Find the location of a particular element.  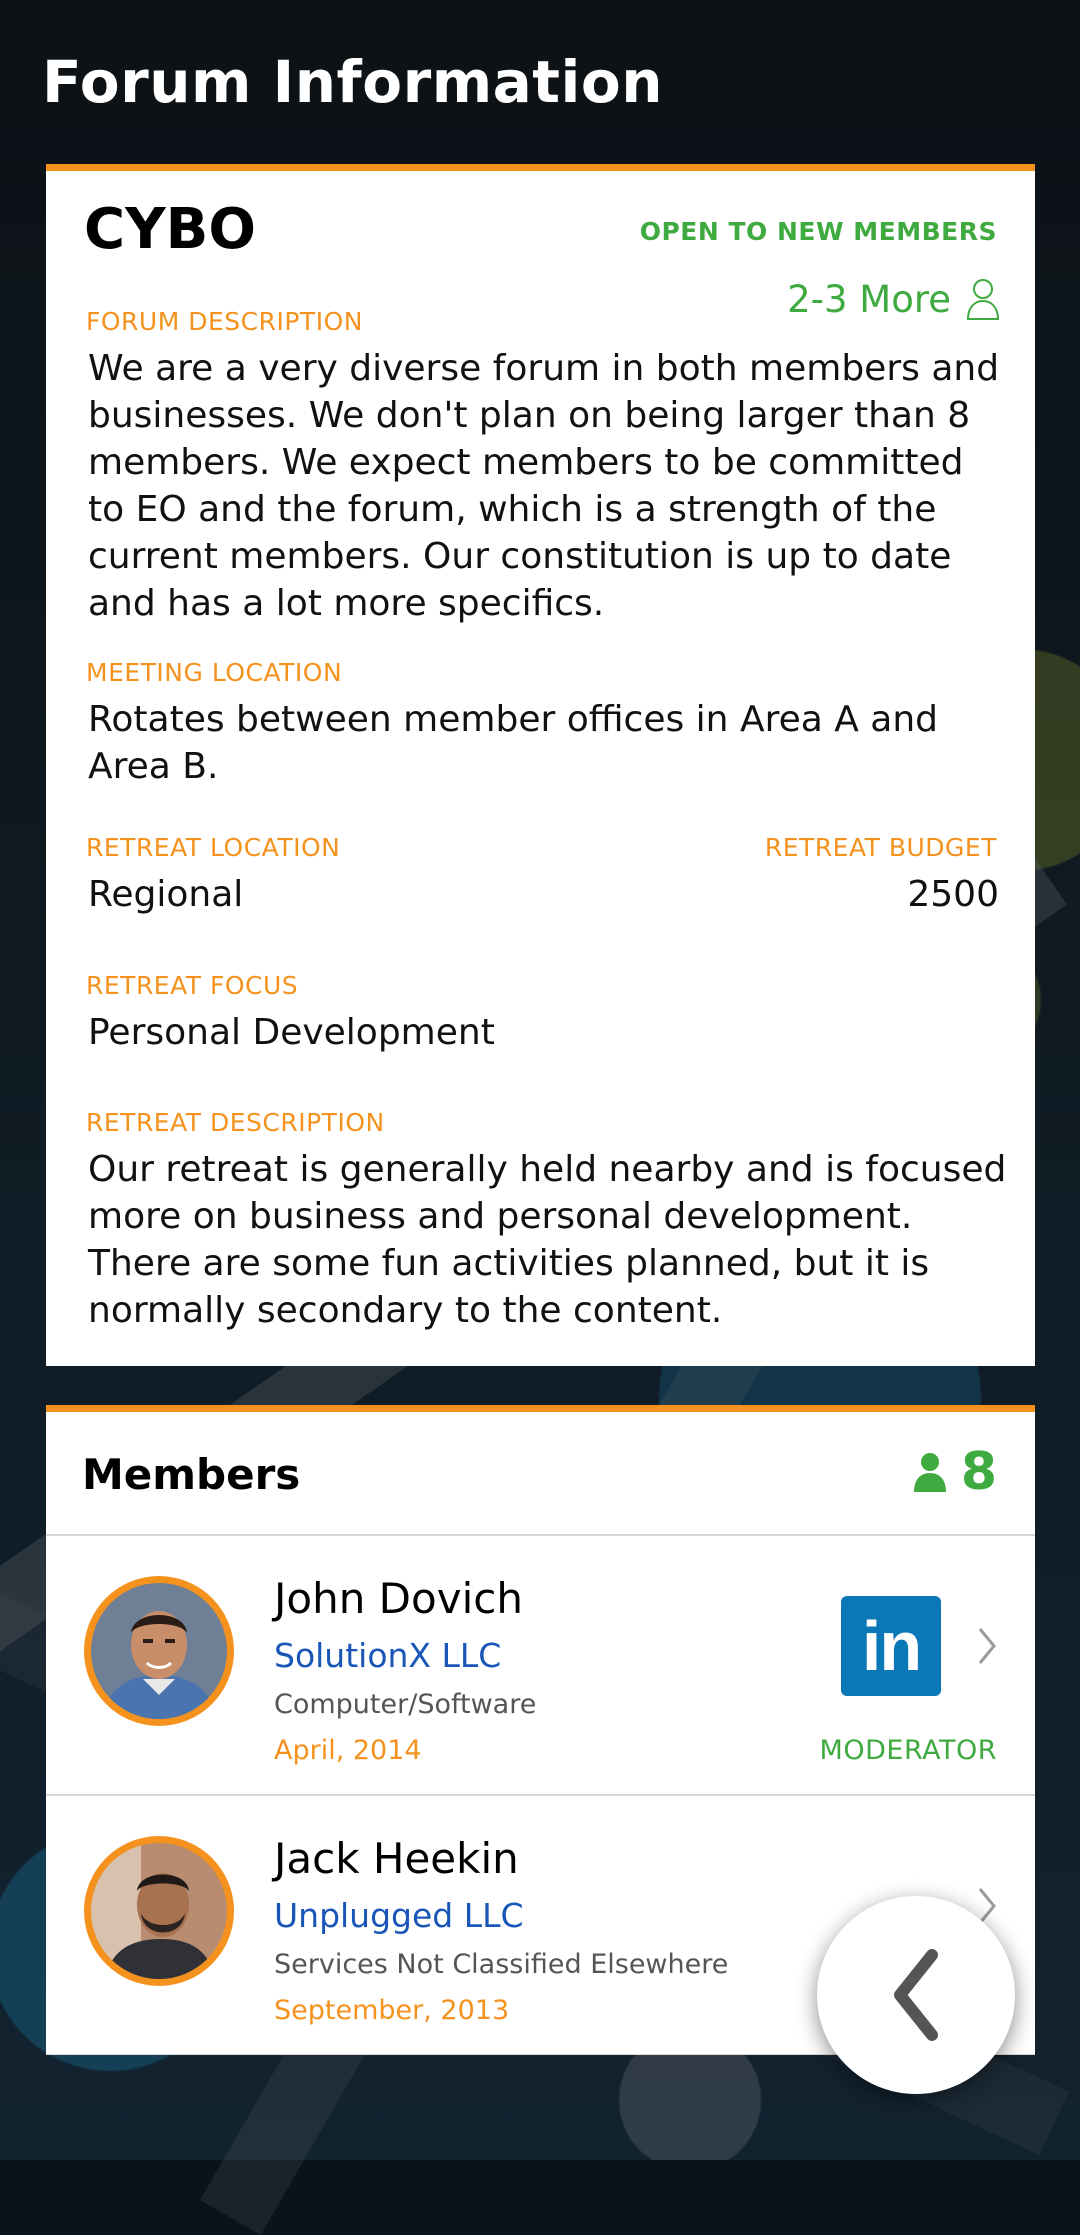

meeting-location-label: MEETING LOCATION is located at coordinates (214, 672).